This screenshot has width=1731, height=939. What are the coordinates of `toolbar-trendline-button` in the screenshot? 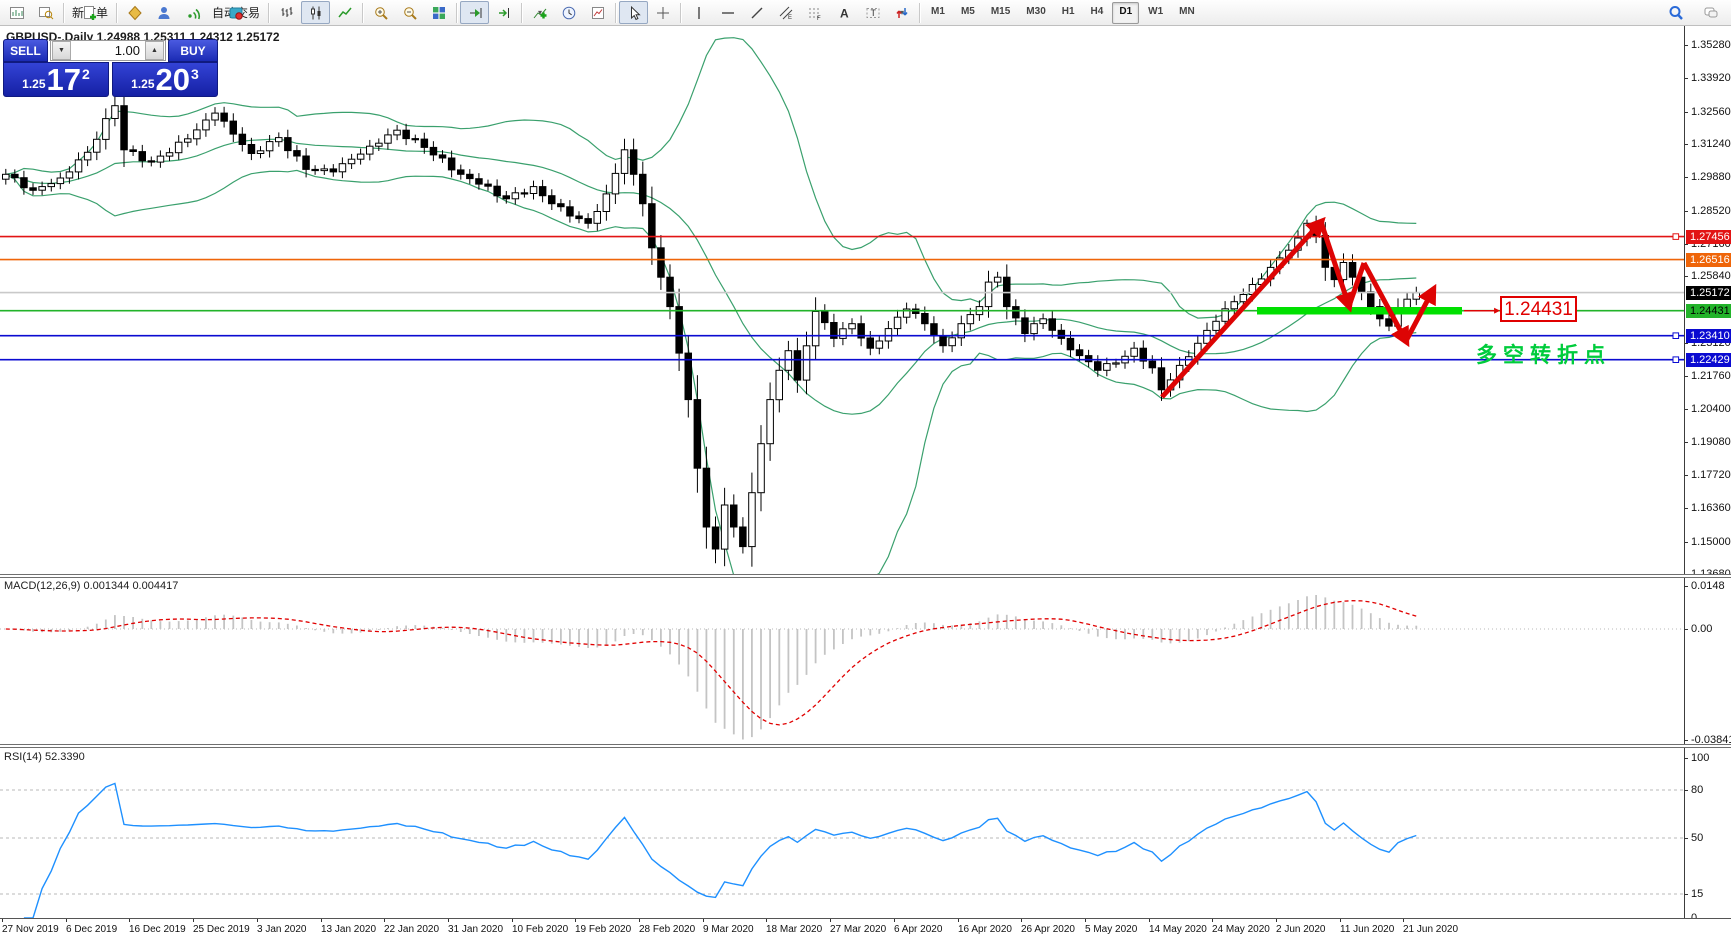 It's located at (756, 12).